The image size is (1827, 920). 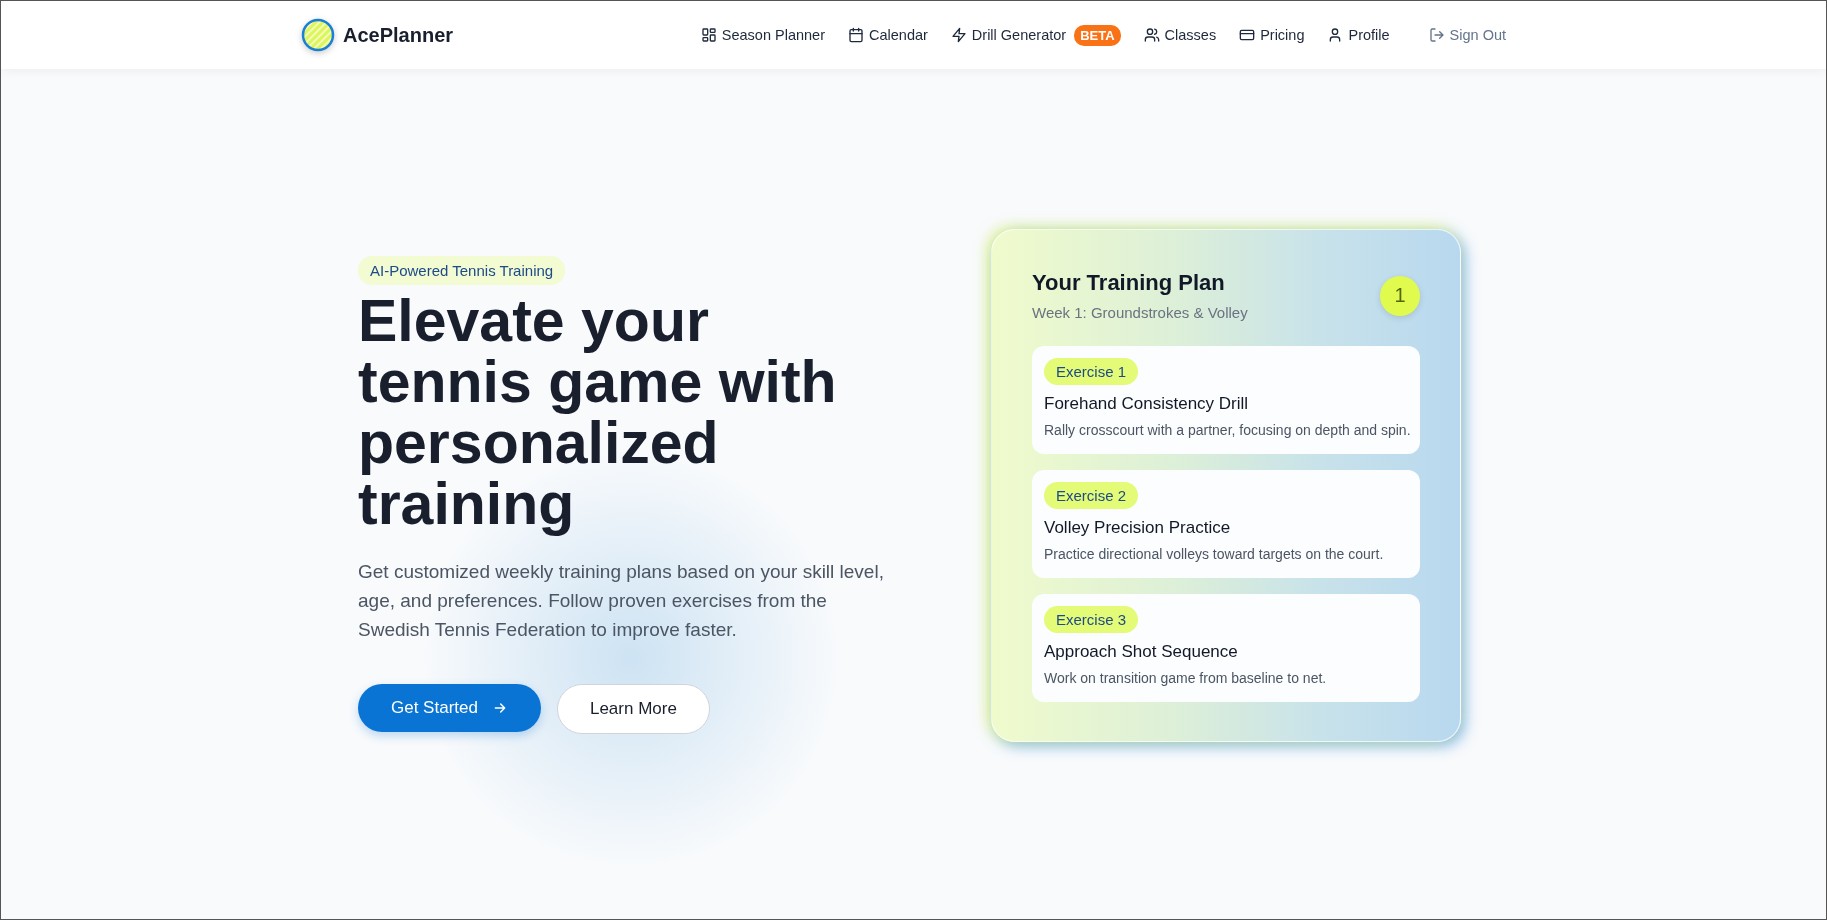 I want to click on brand-name: AcePlanner, so click(x=398, y=35).